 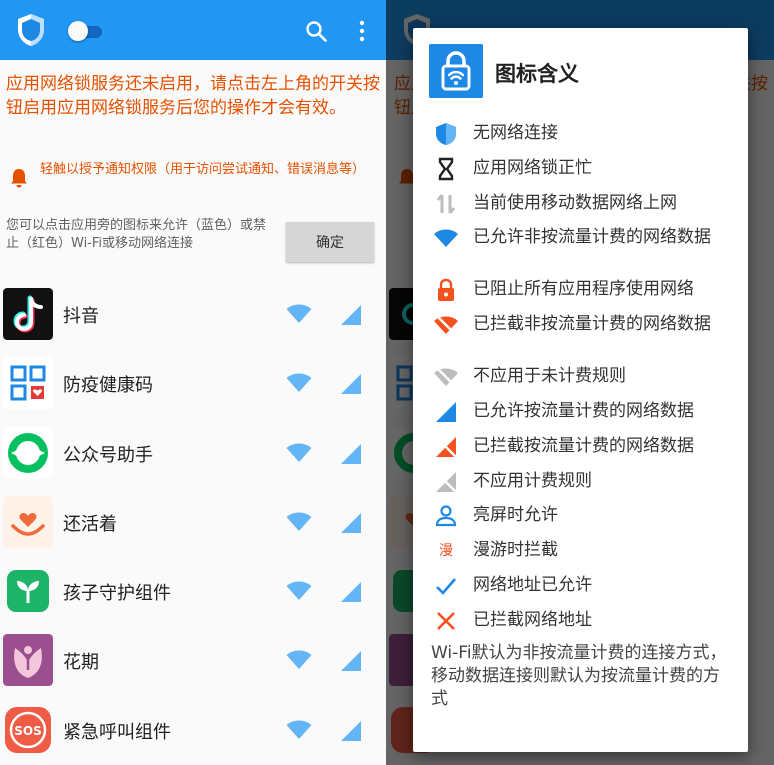 I want to click on list-item: 已允许非按流量计费的网络数据, so click(x=585, y=248).